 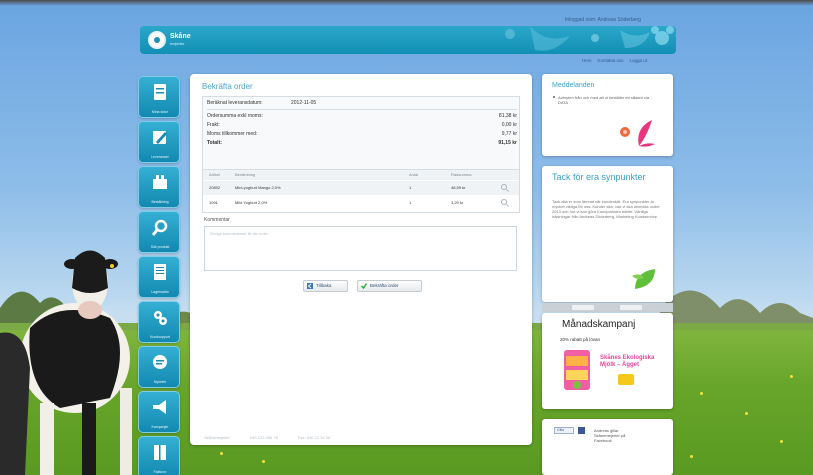 I want to click on facebook-avatar-icon, so click(x=581, y=430).